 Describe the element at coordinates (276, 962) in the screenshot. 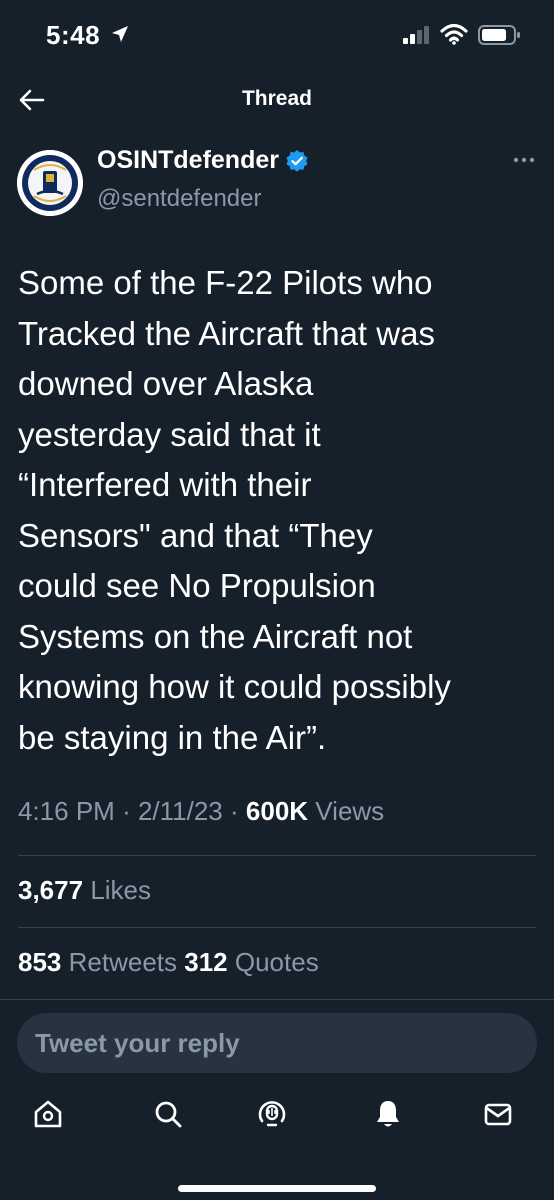

I see `quotes-label: Quotes` at that location.